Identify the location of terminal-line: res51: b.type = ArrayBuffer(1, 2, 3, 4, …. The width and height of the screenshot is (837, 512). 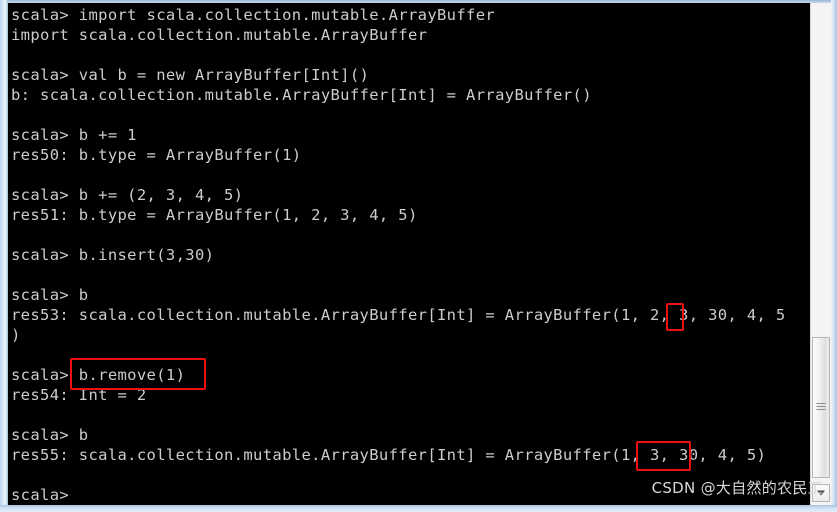
(214, 215).